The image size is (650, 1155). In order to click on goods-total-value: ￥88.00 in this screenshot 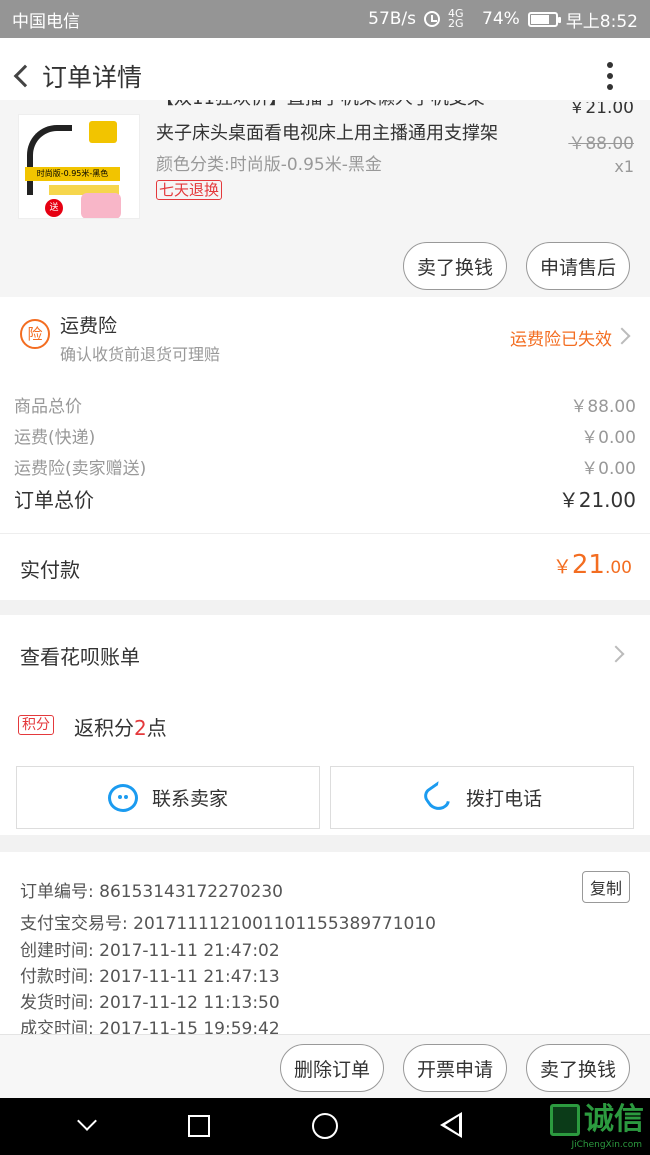, I will do `click(603, 407)`.